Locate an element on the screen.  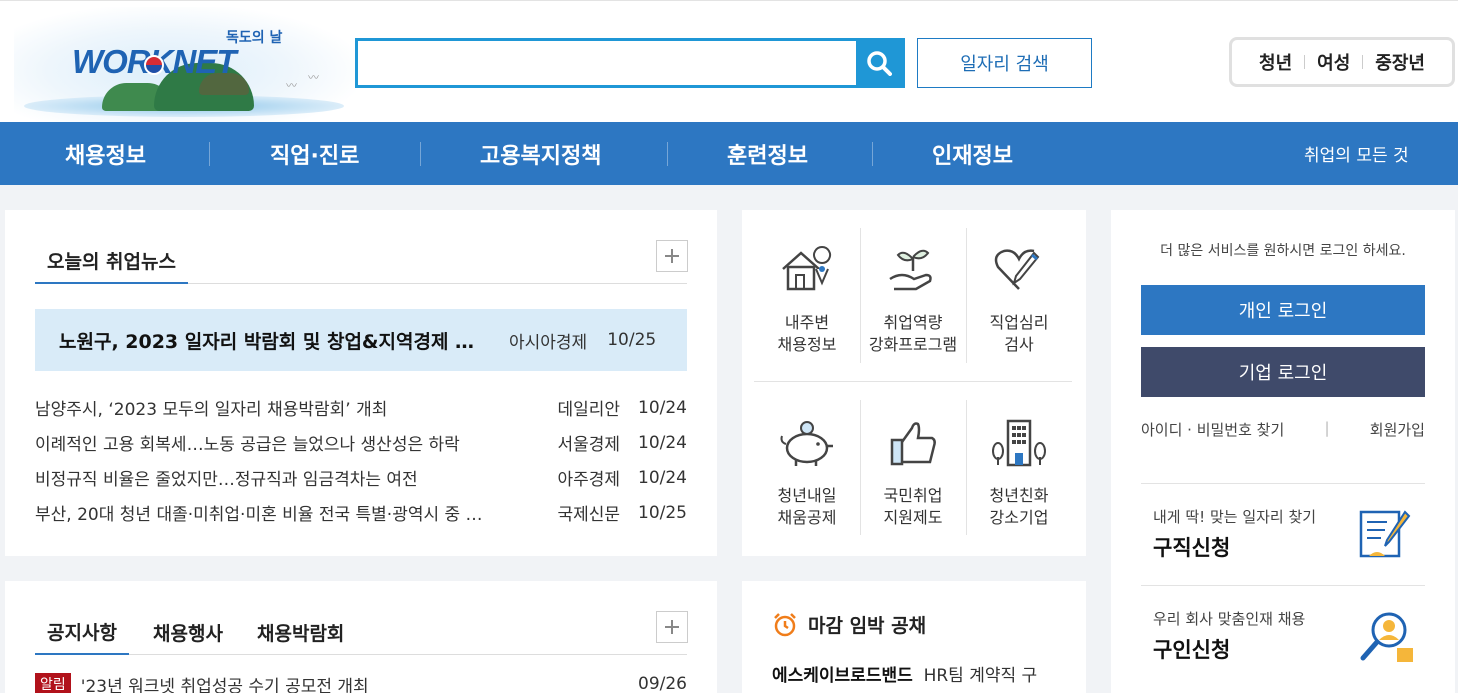
deadline-panel: 마감 임박 공채 에스케이브로드밴드 HR팀 계약직 구 is located at coordinates (914, 637).